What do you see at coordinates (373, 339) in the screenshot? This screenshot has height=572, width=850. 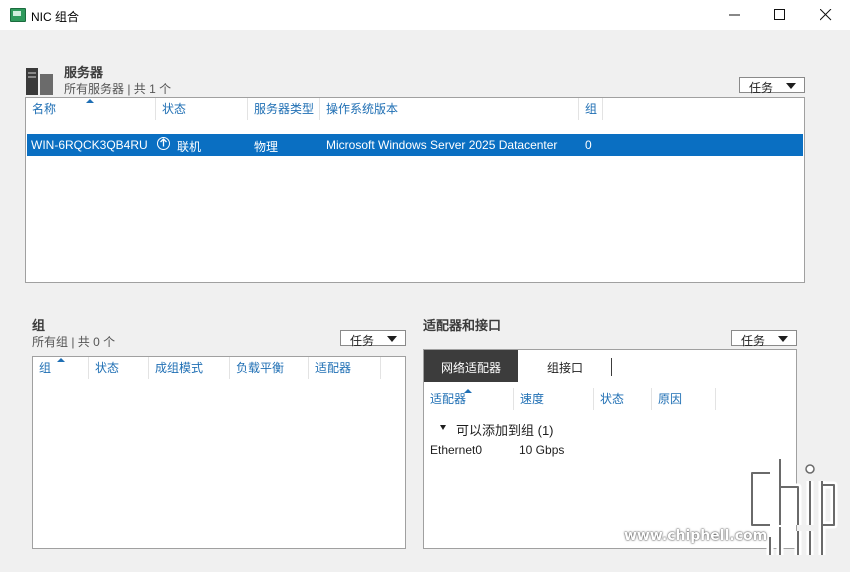 I see `teams-tasks-dropdown: 任务` at bounding box center [373, 339].